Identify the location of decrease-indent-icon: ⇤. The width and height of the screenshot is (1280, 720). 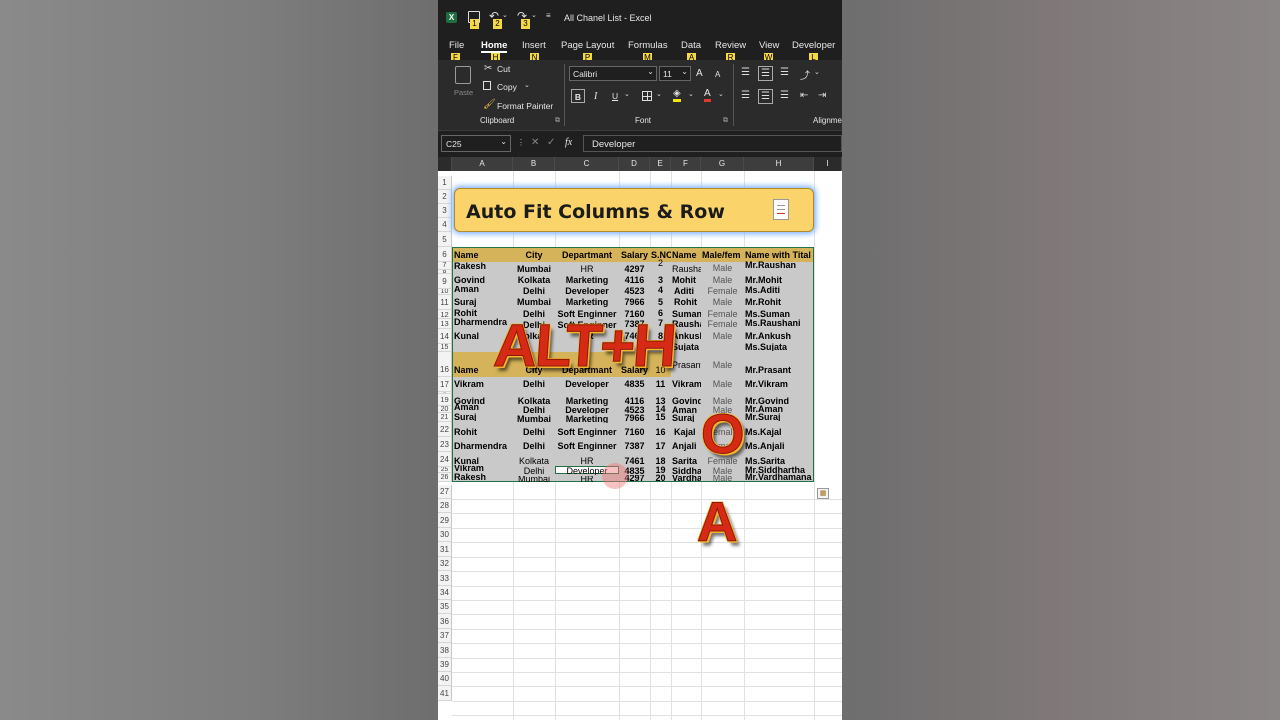
(804, 96).